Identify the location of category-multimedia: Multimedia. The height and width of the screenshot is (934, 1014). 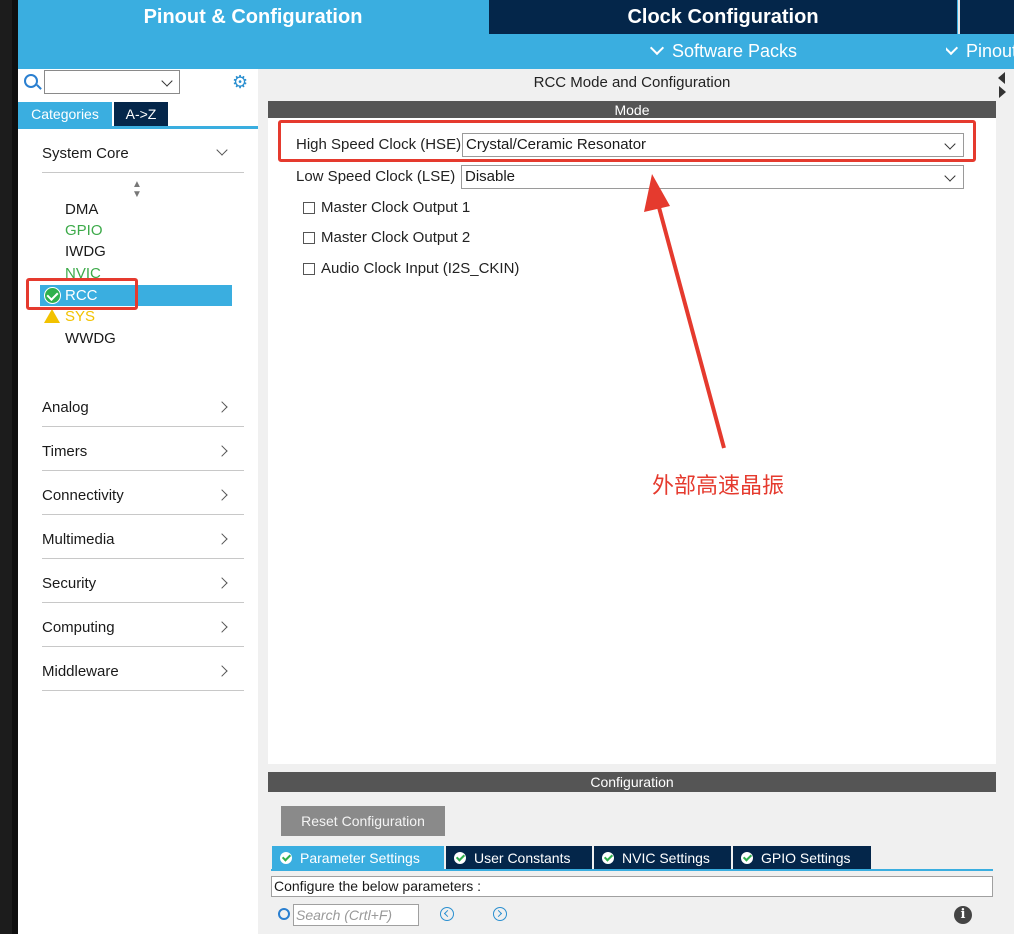
(143, 540).